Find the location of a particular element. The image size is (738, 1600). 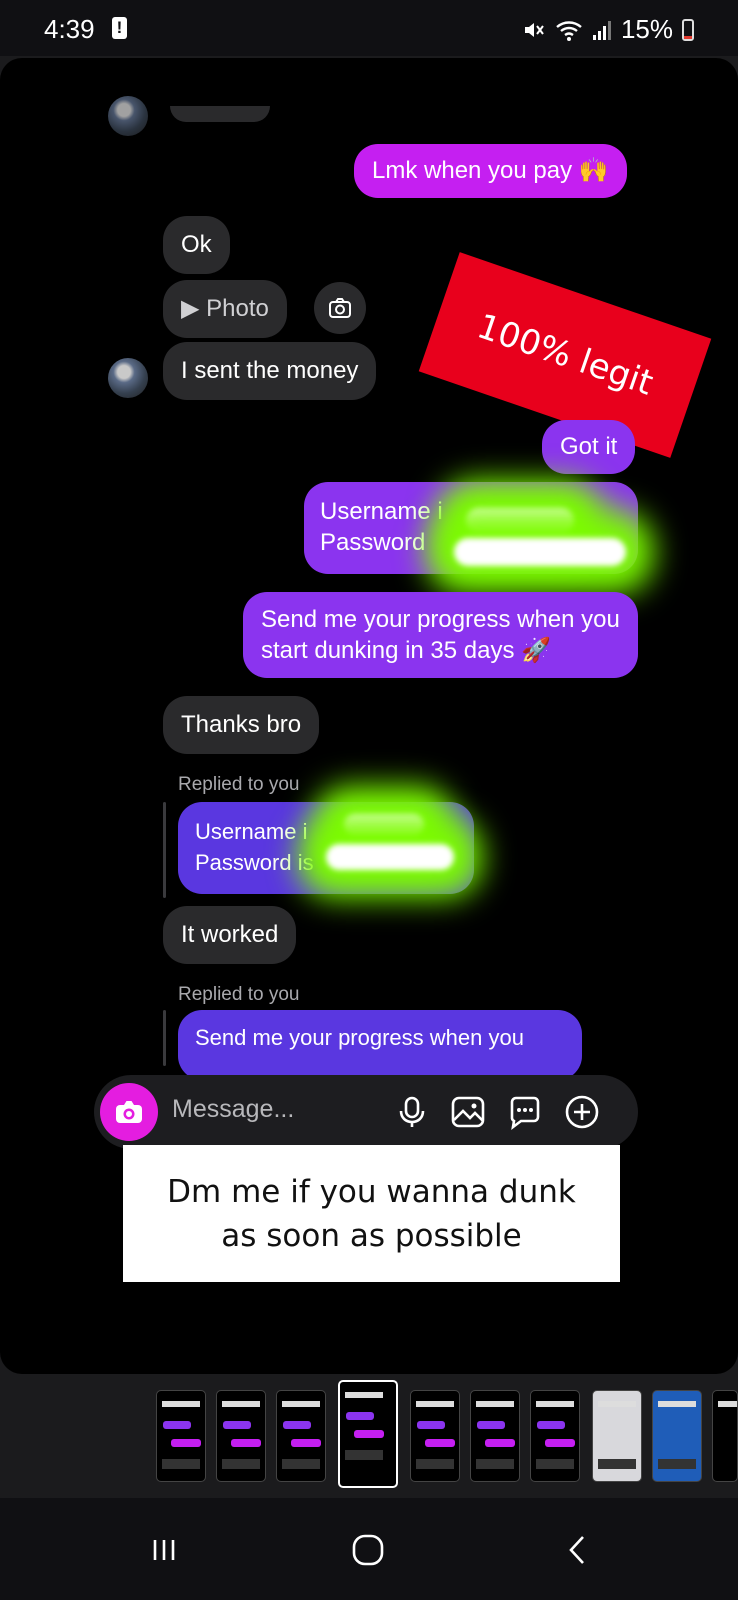

status-icons: 15% is located at coordinates (608, 29).